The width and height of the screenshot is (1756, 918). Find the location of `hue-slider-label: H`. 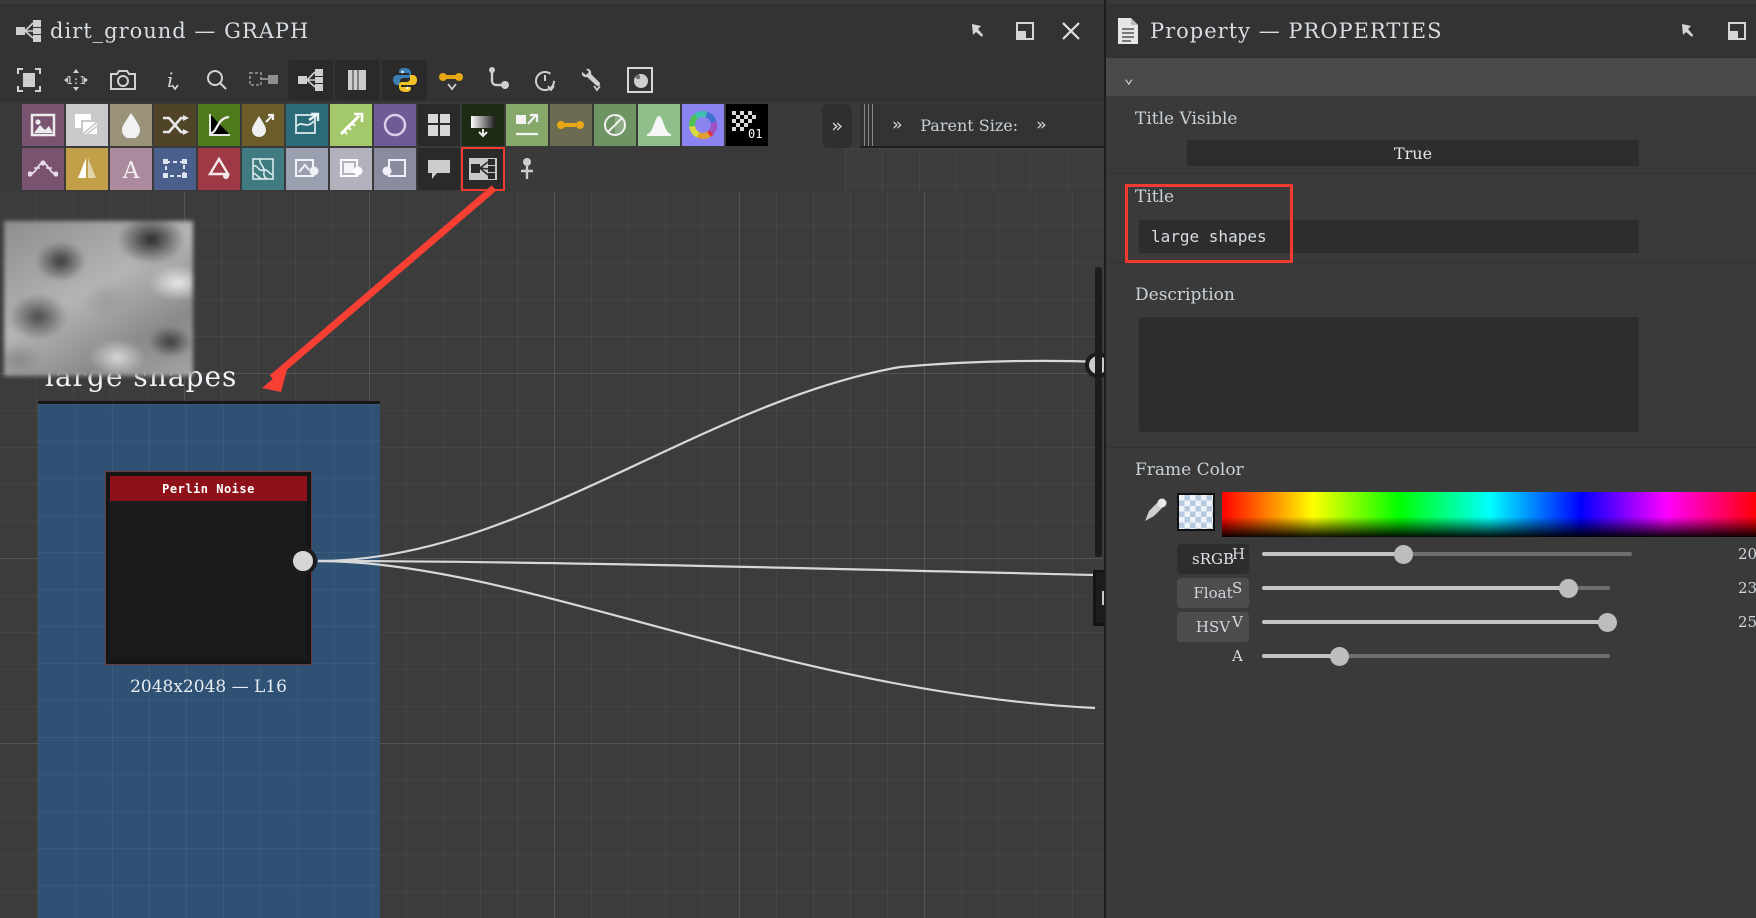

hue-slider-label: H is located at coordinates (1239, 554).